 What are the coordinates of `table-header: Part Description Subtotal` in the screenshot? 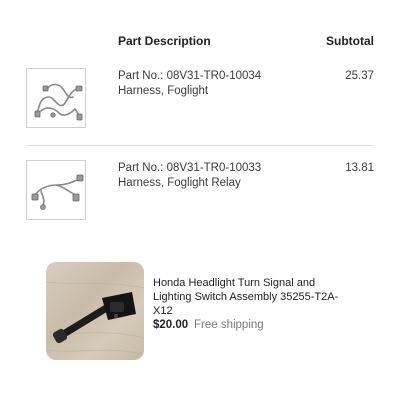 It's located at (200, 43).